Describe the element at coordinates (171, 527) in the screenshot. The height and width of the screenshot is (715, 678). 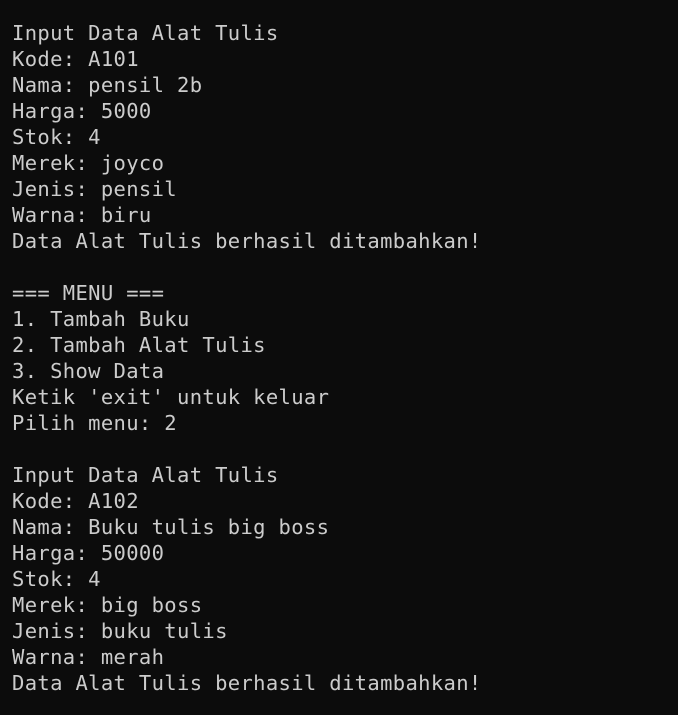
I see `terminal-line: Nama: Buku tulis big boss` at that location.